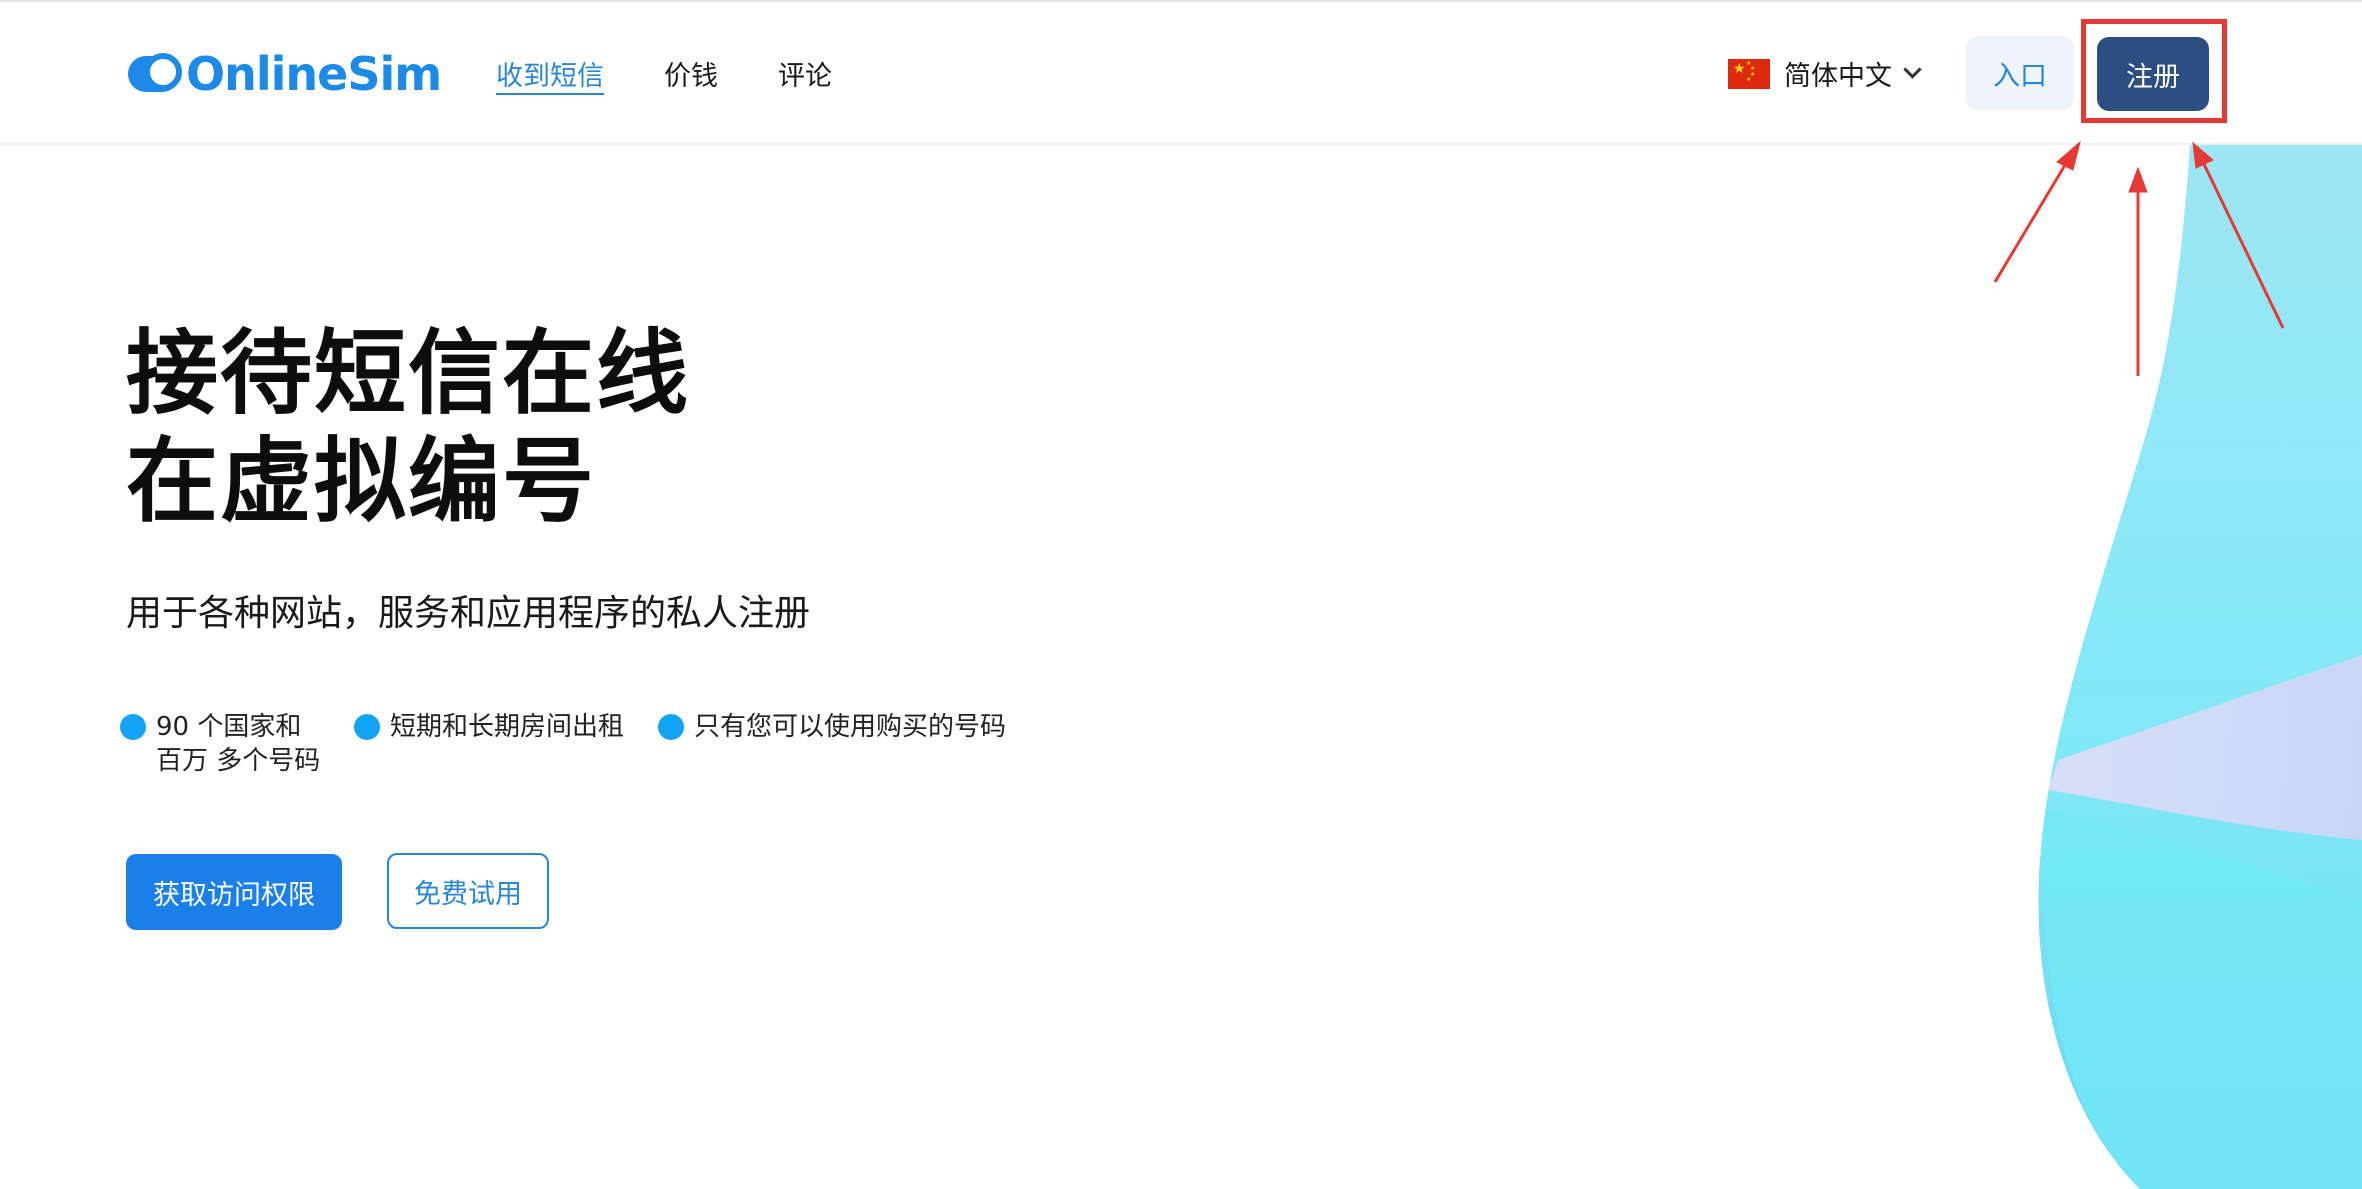 This screenshot has height=1189, width=2362. Describe the element at coordinates (408, 373) in the screenshot. I see `hero-title-line-1: 接待短信在线` at that location.